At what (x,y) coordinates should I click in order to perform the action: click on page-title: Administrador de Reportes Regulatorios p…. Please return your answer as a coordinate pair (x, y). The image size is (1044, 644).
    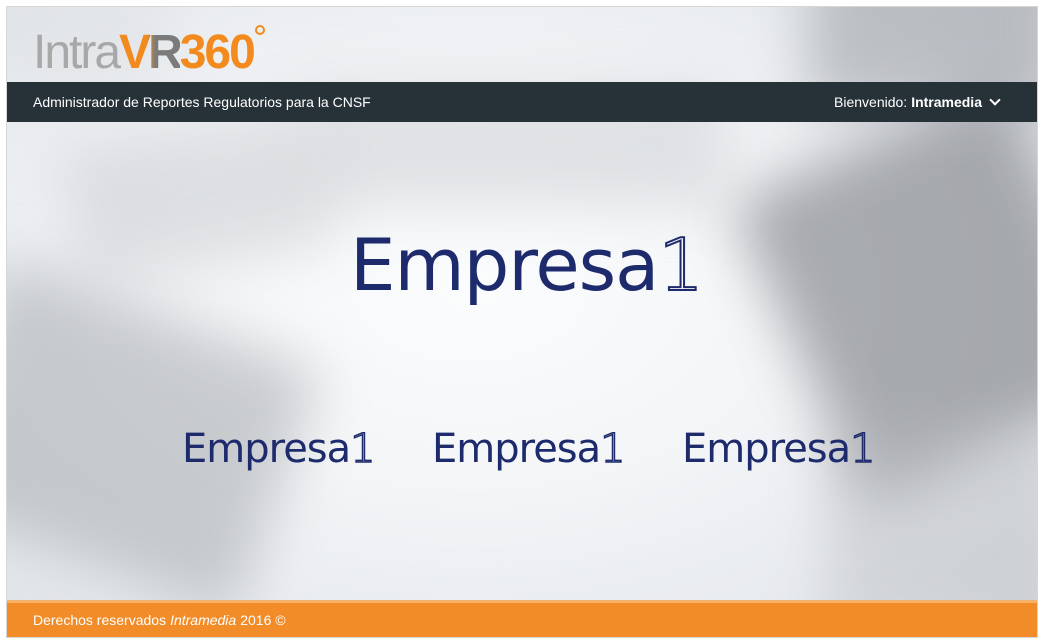
    Looking at the image, I should click on (202, 102).